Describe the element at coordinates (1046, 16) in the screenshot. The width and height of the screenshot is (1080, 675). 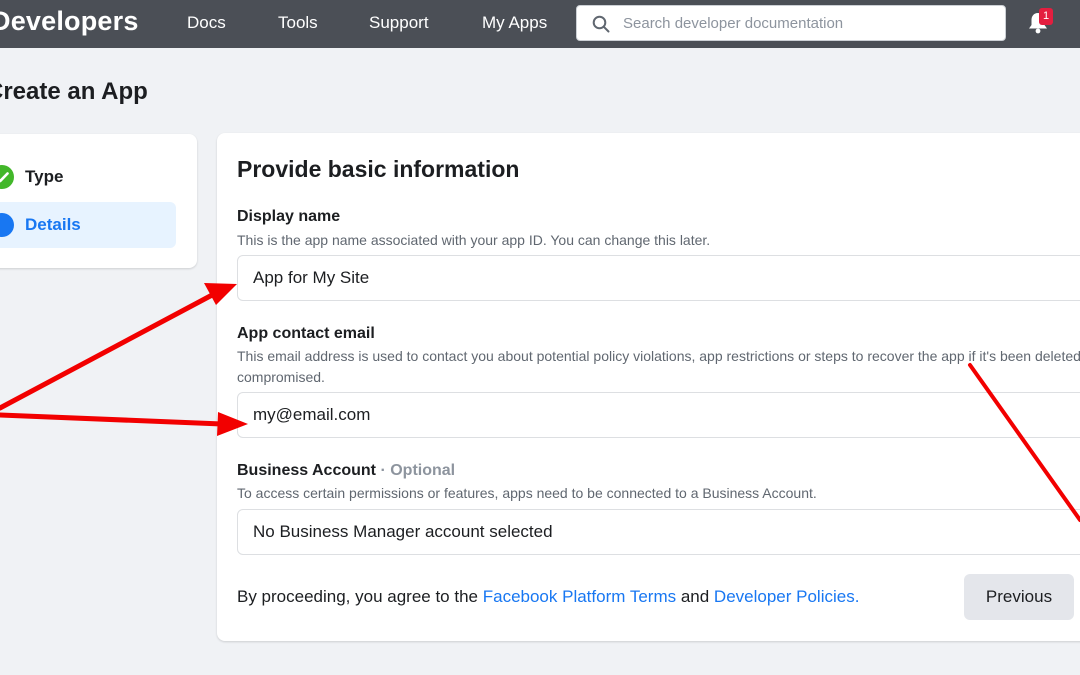
I see `notification-badge: 1` at that location.